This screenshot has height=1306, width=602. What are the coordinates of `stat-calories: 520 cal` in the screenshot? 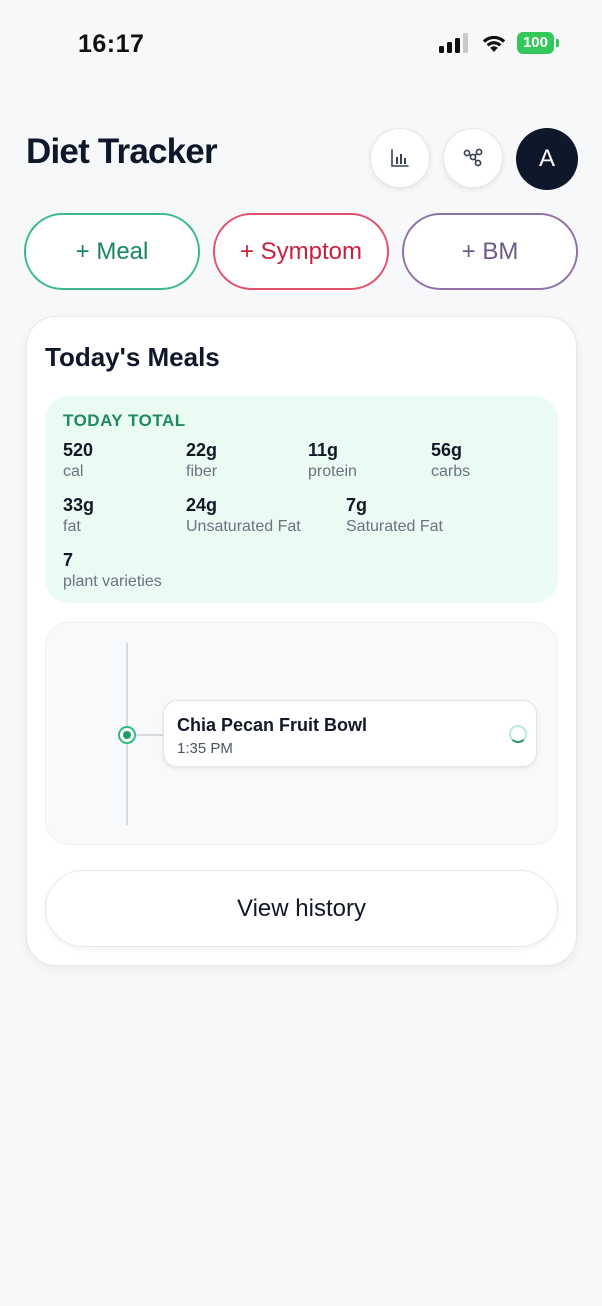 It's located at (78, 460).